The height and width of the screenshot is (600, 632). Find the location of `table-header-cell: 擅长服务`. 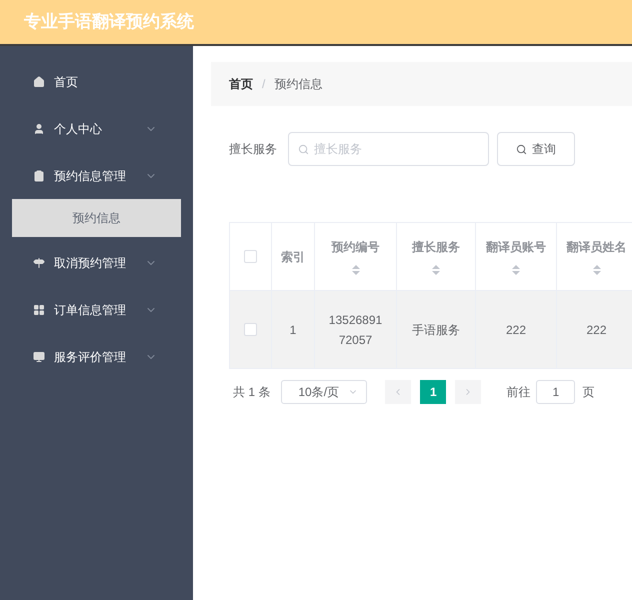

table-header-cell: 擅长服务 is located at coordinates (436, 256).